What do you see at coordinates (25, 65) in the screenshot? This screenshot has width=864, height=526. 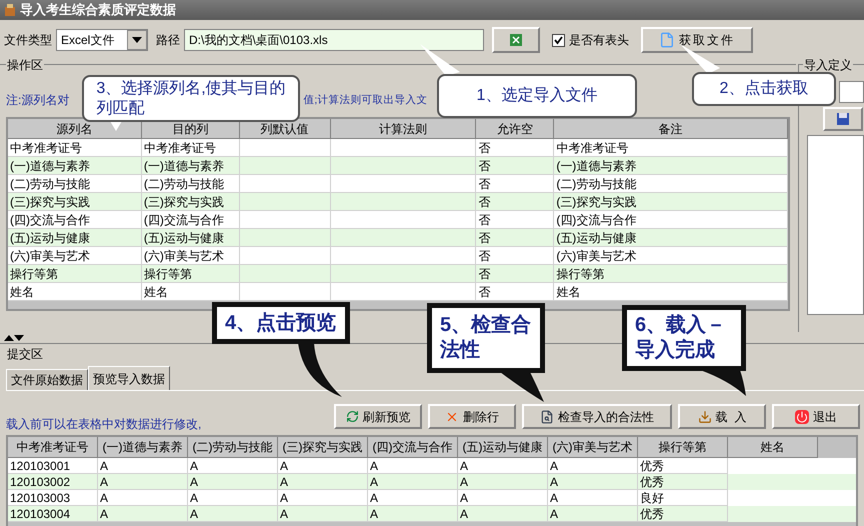 I see `group-title: 操作区` at bounding box center [25, 65].